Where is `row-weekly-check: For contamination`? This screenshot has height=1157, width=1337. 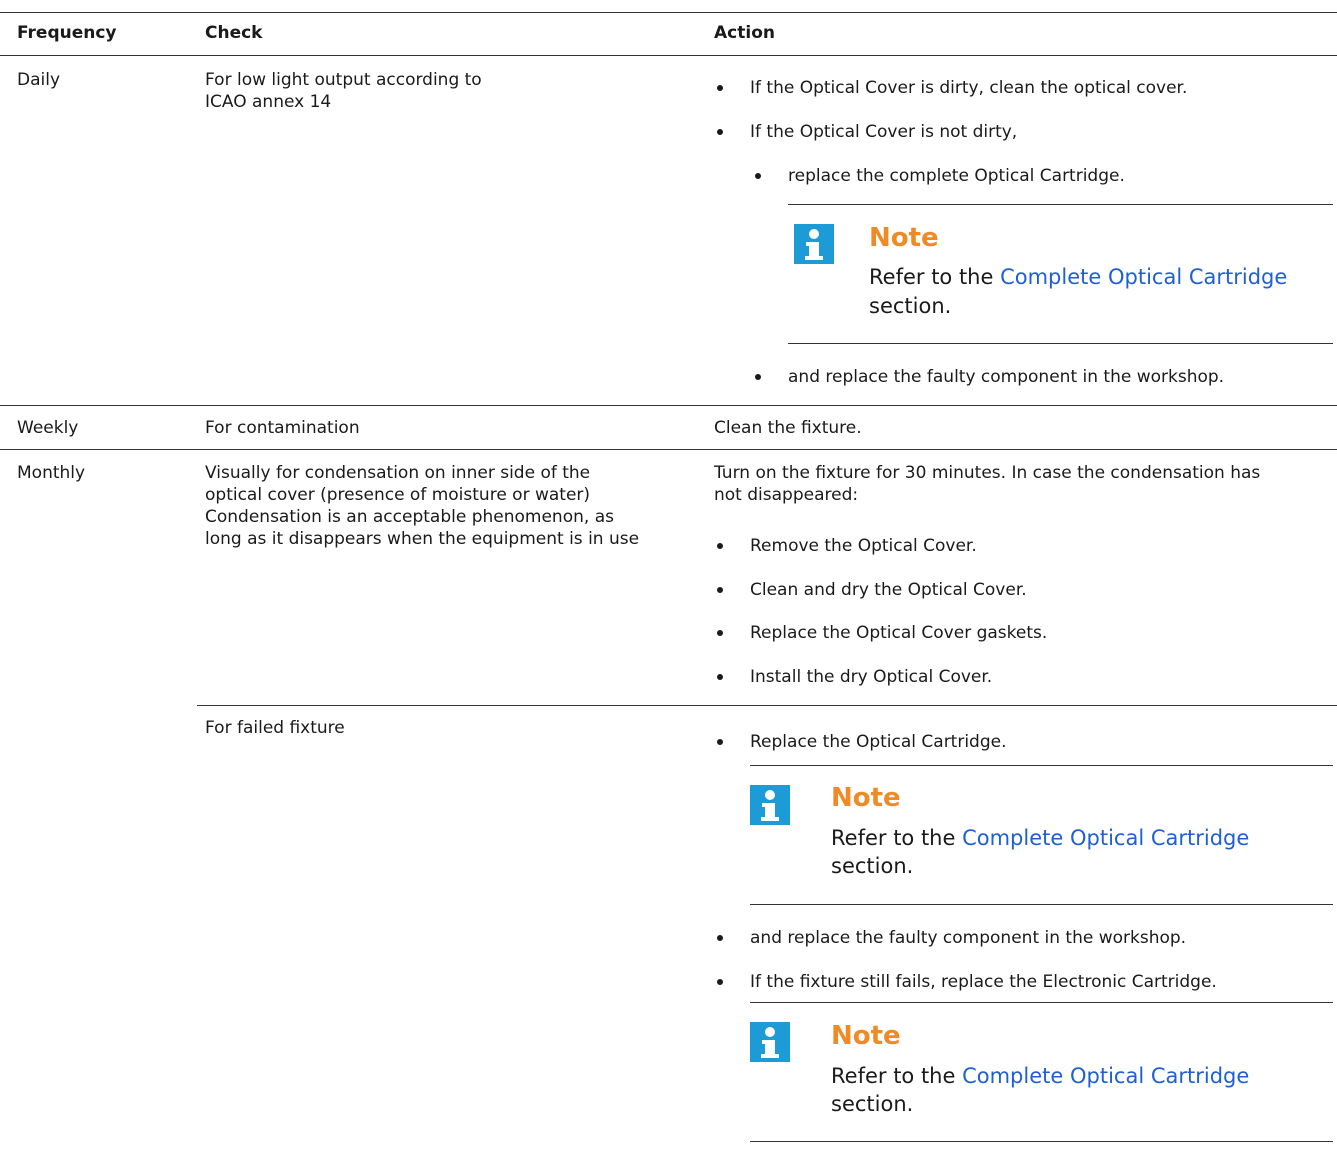 row-weekly-check: For contamination is located at coordinates (282, 428).